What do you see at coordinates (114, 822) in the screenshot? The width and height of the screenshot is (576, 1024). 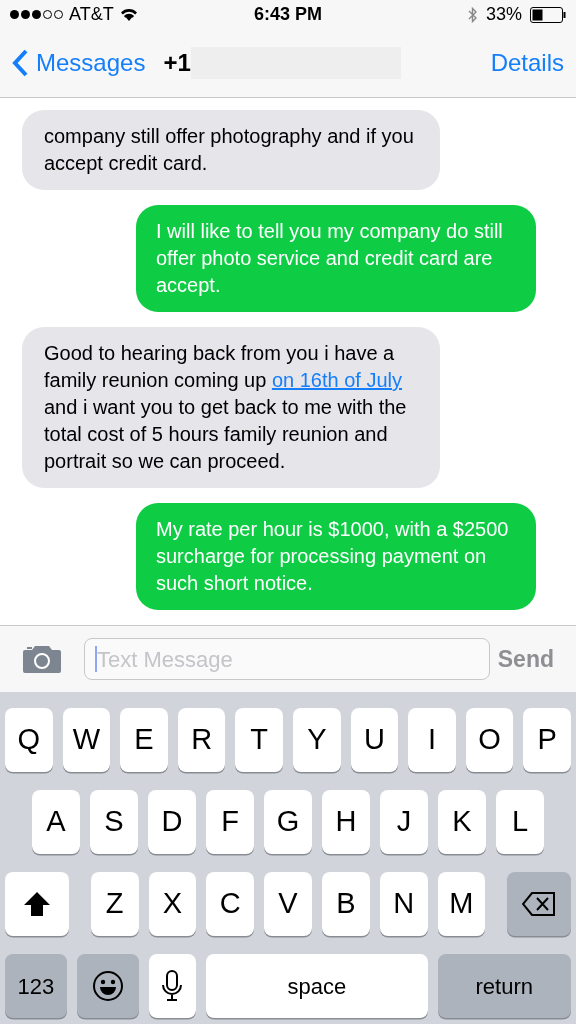 I see `letter-key: S` at bounding box center [114, 822].